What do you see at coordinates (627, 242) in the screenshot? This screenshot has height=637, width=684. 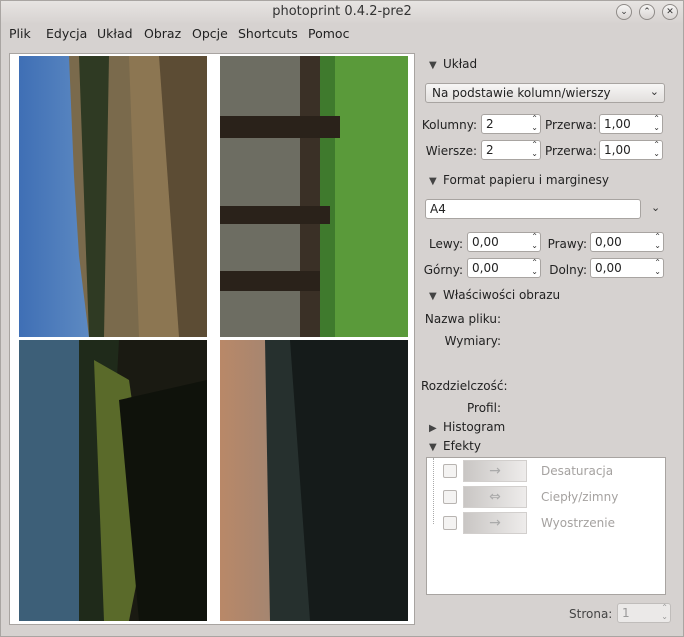 I see `margin-right-spinbox: 0,00 ⌃ ⌄` at bounding box center [627, 242].